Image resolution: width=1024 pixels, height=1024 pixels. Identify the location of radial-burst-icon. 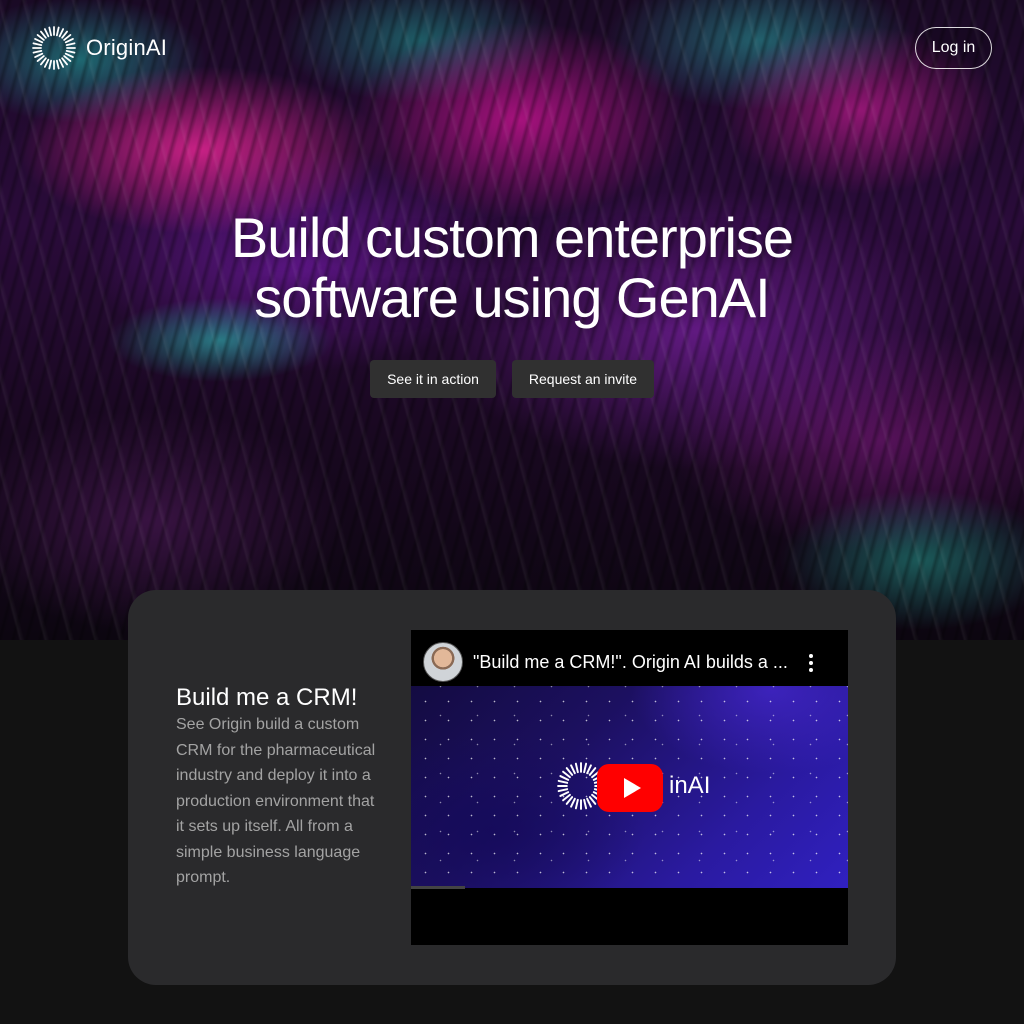
(54, 48).